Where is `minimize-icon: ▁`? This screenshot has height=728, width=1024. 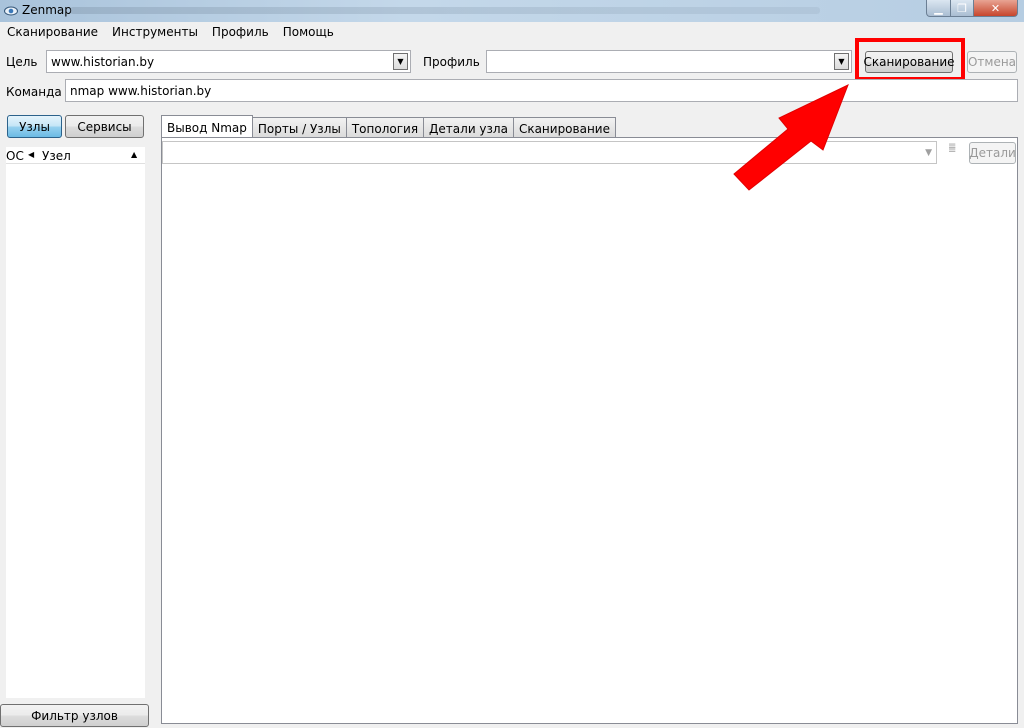
minimize-icon: ▁ is located at coordinates (938, 8).